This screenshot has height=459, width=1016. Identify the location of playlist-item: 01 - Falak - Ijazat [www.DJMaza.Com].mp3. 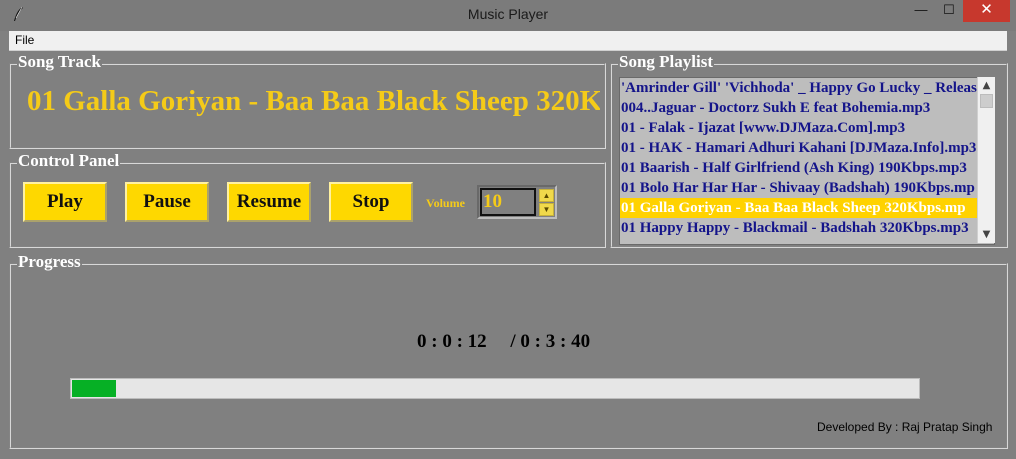
(807, 128).